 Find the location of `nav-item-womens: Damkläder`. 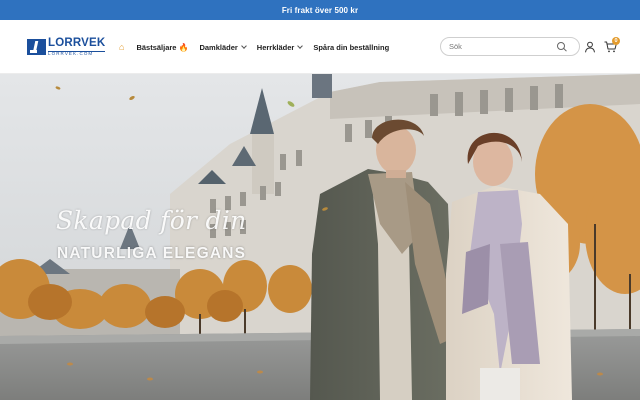

nav-item-womens: Damkläder is located at coordinates (223, 47).